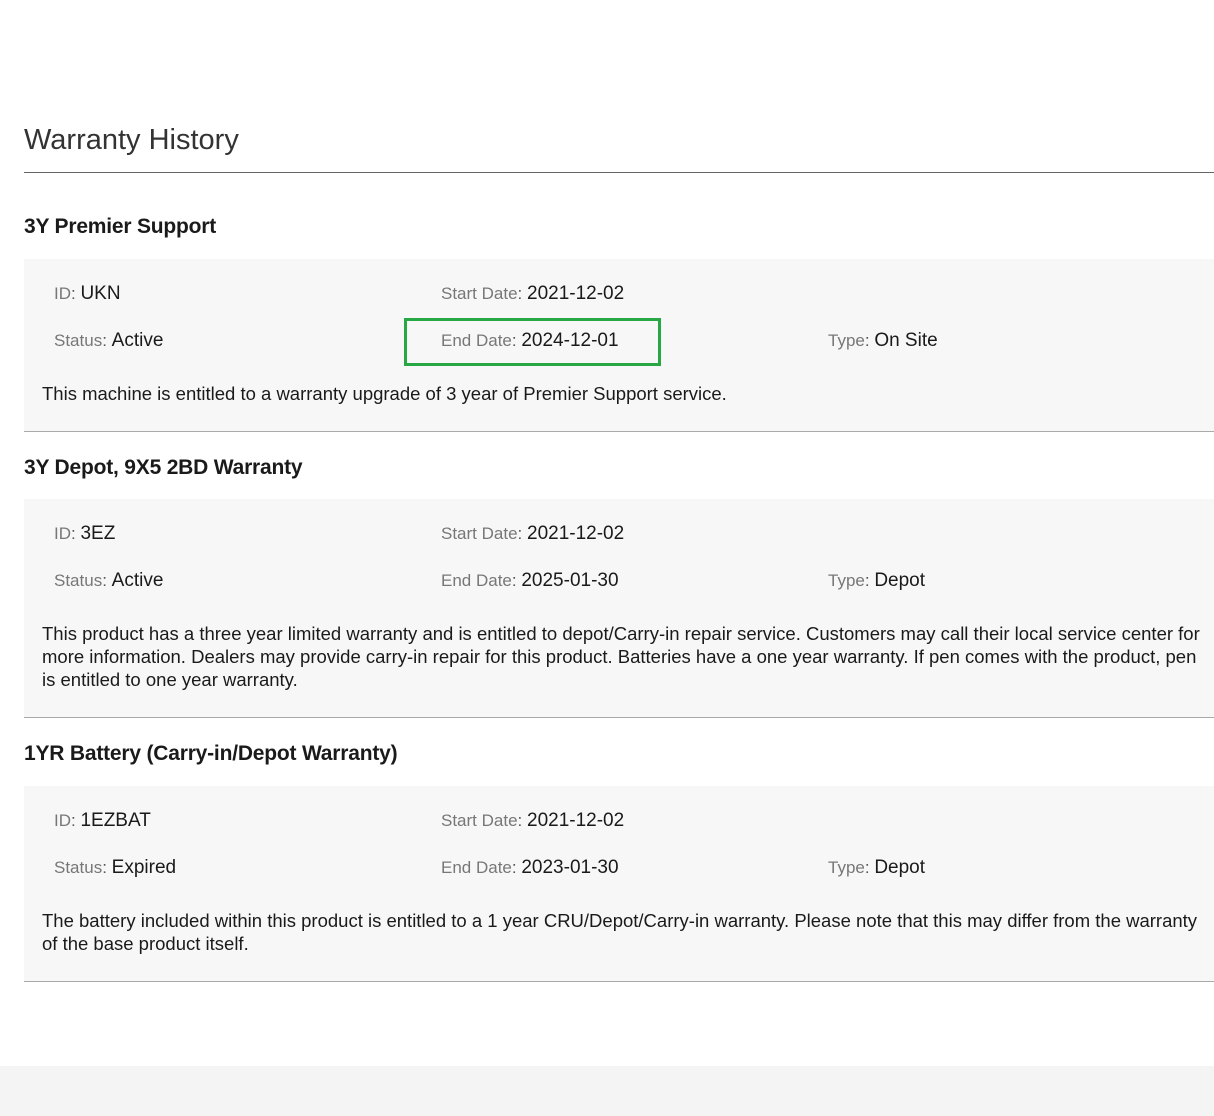 The height and width of the screenshot is (1116, 1214). What do you see at coordinates (906, 340) in the screenshot?
I see `type-value: On Site` at bounding box center [906, 340].